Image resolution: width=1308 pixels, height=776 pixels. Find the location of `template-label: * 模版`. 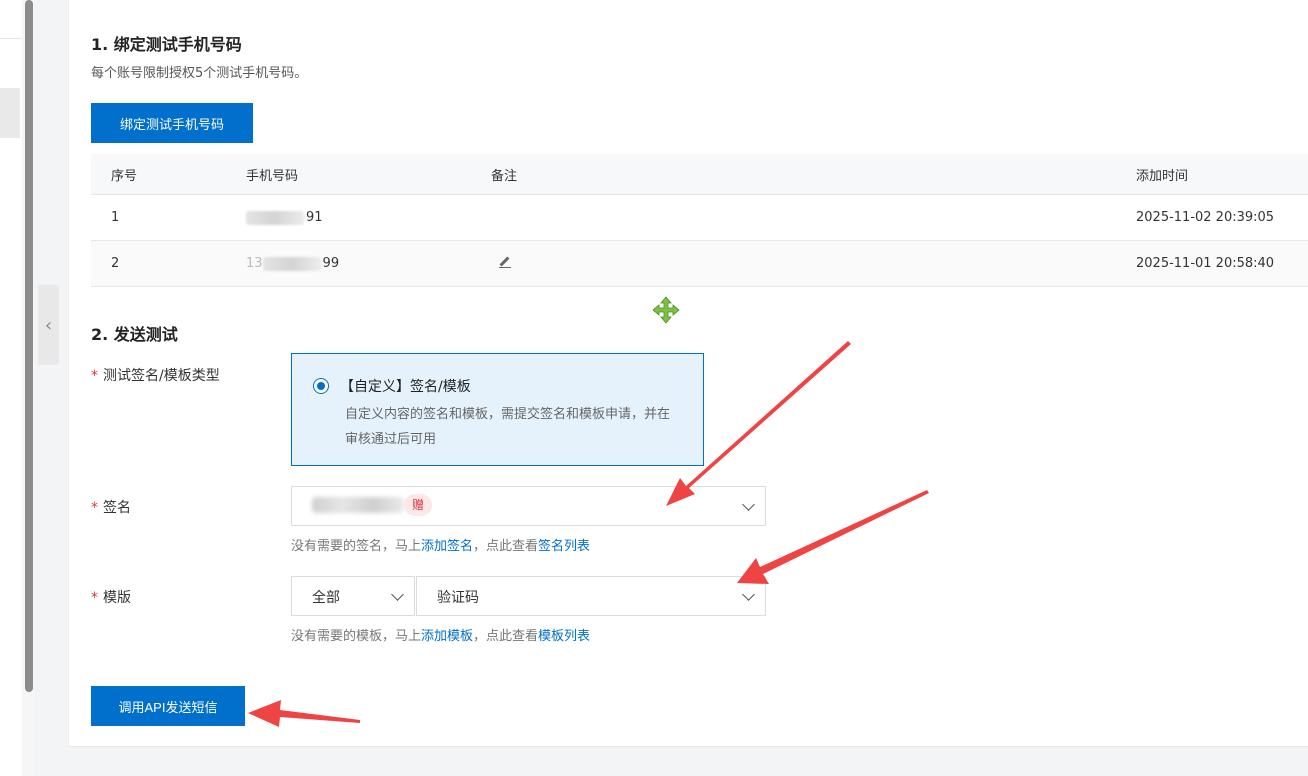

template-label: * 模版 is located at coordinates (111, 597).